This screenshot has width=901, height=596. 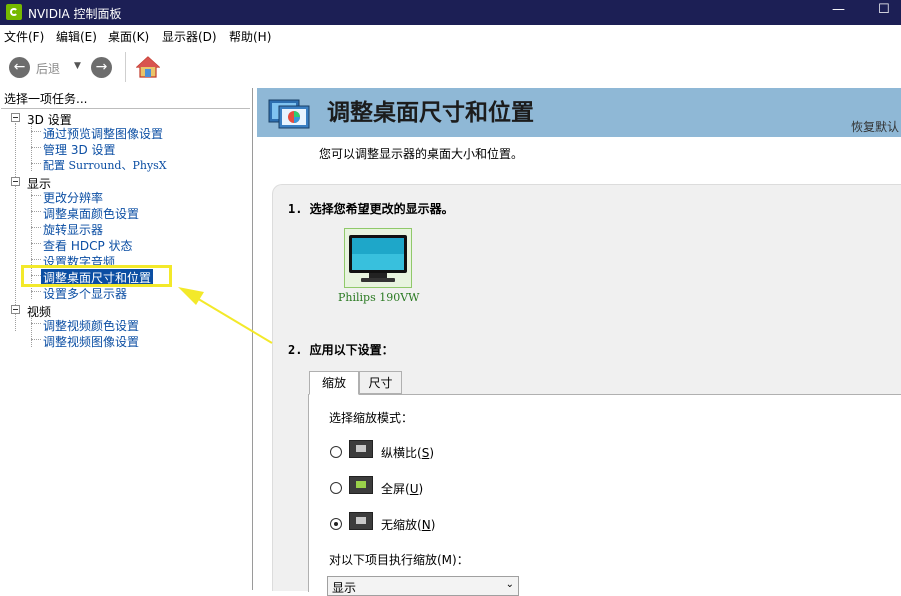 I want to click on step-2-heading: 2. 应用以下设置：, so click(x=341, y=350).